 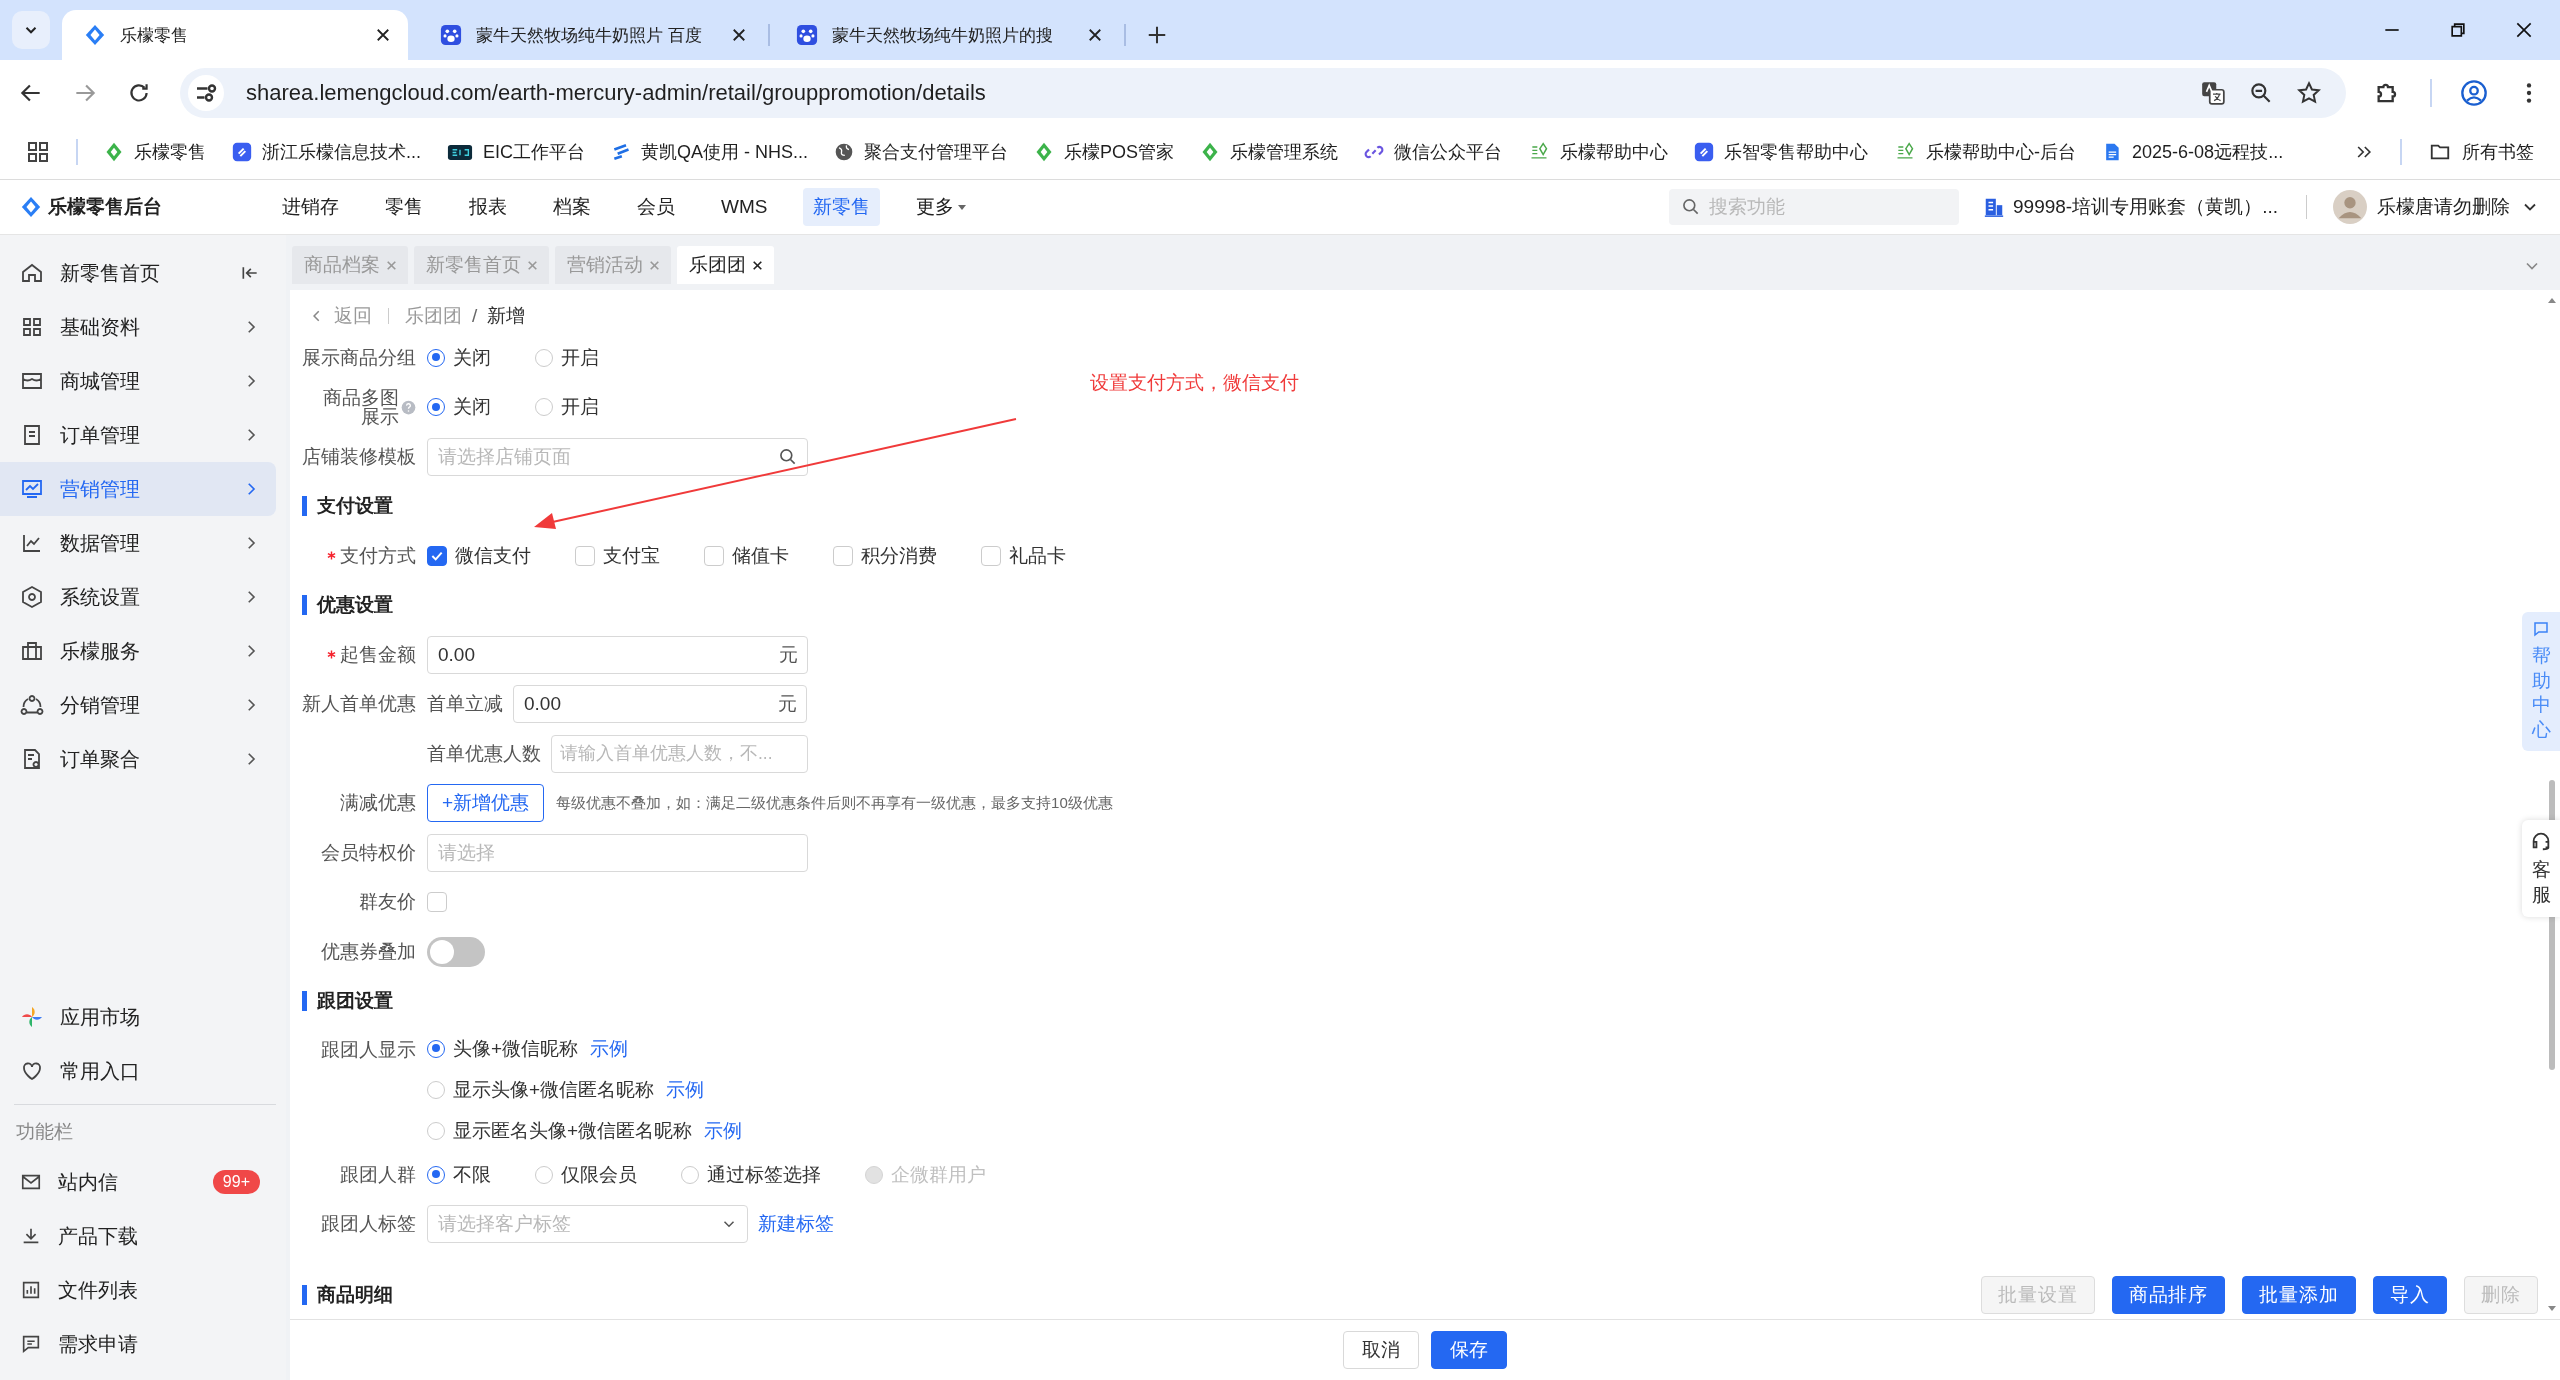 I want to click on bookmark: 聚合支付管理平台, so click(x=921, y=152).